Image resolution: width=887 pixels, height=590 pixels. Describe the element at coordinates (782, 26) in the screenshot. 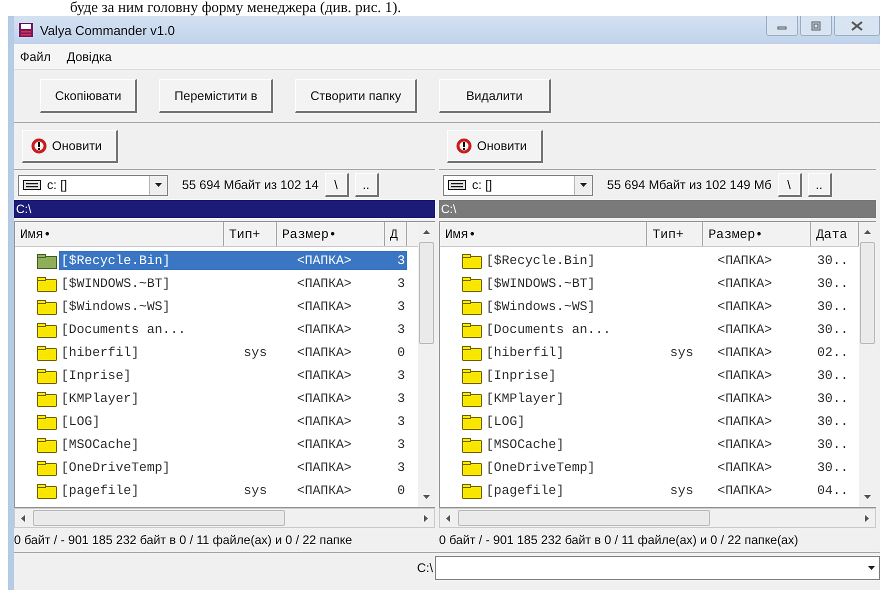

I see `minimize-button` at that location.